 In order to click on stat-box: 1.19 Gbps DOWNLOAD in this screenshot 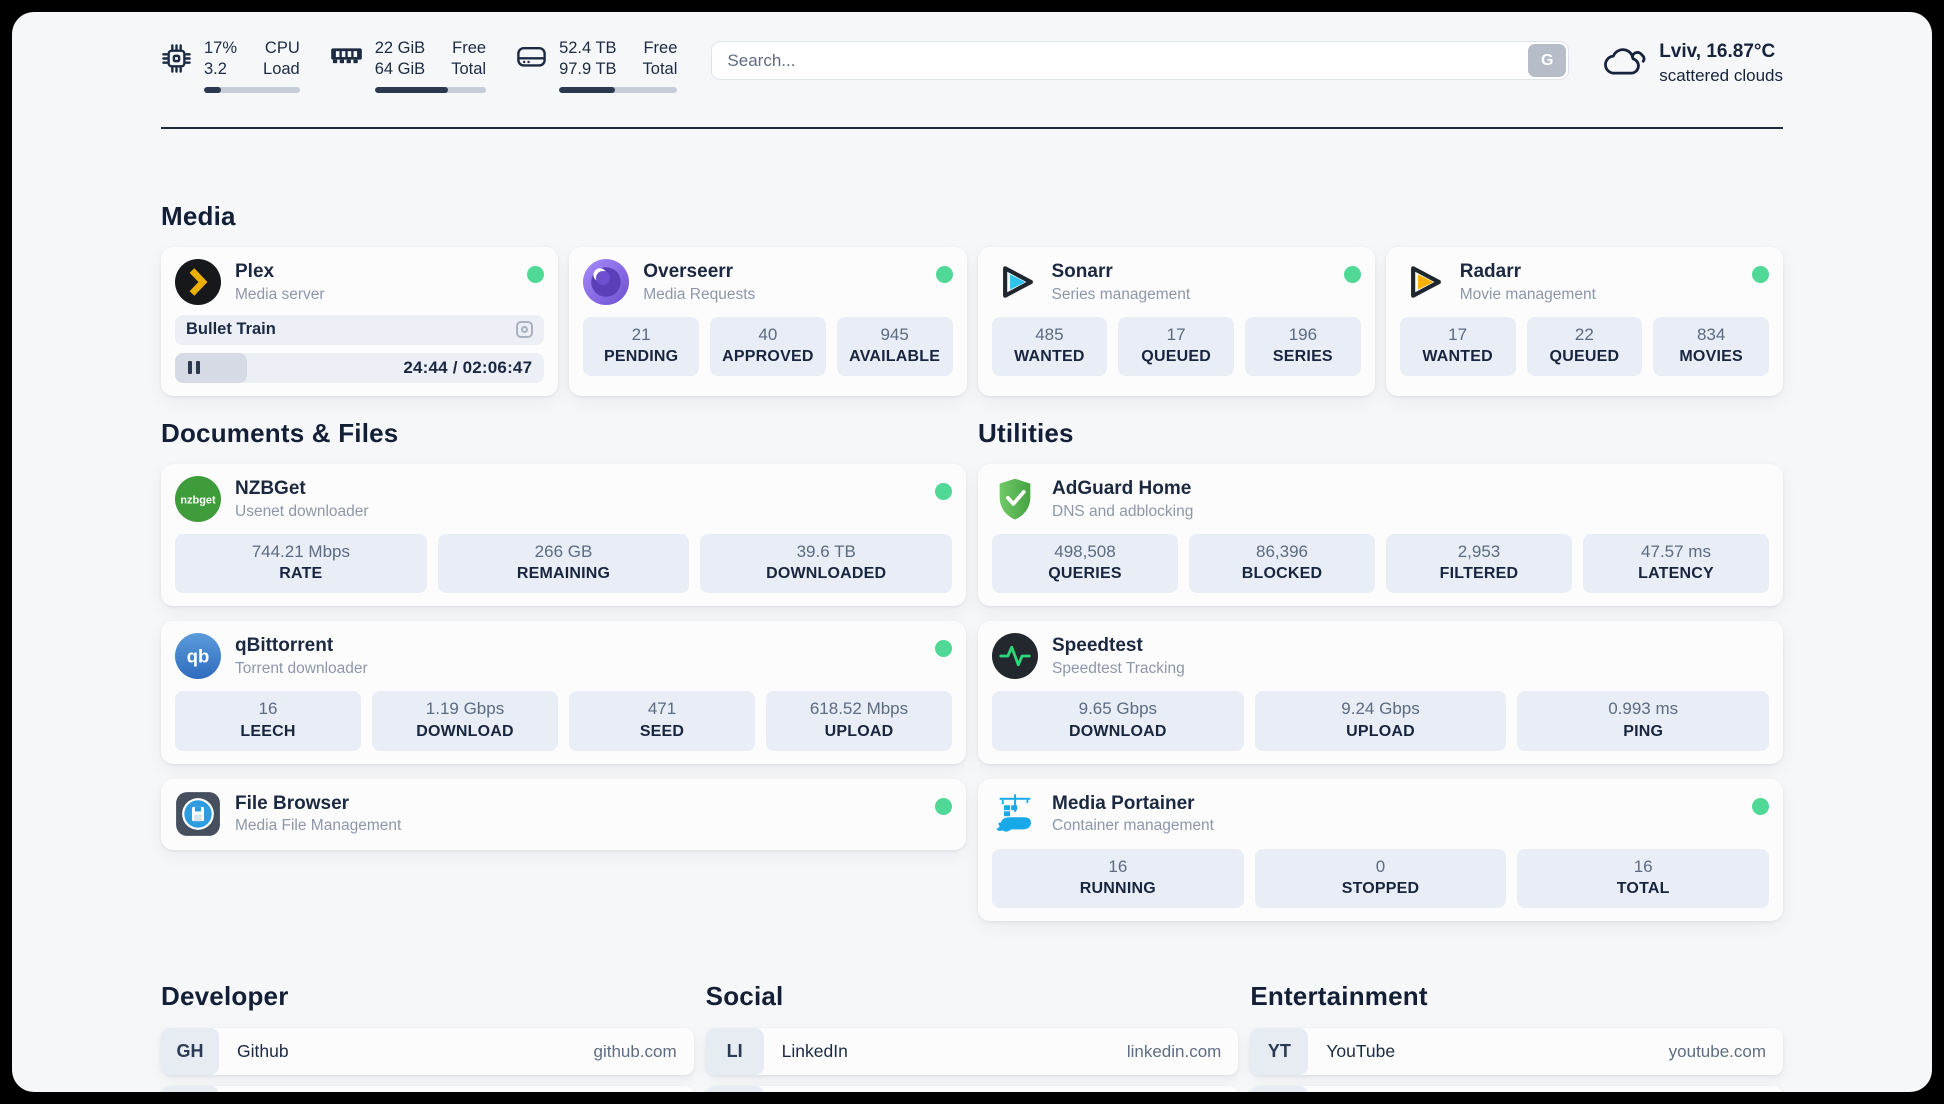, I will do `click(465, 721)`.